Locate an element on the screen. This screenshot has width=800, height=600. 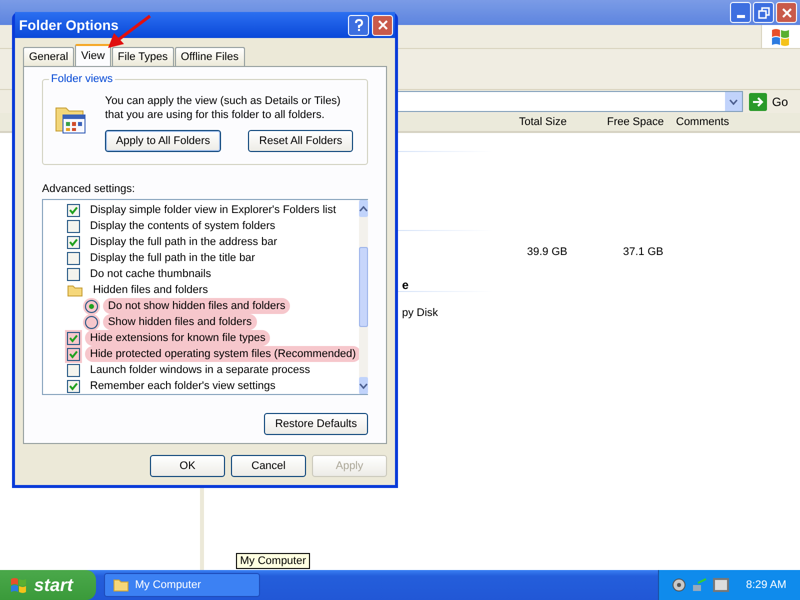
dialog-button: OK is located at coordinates (187, 466).